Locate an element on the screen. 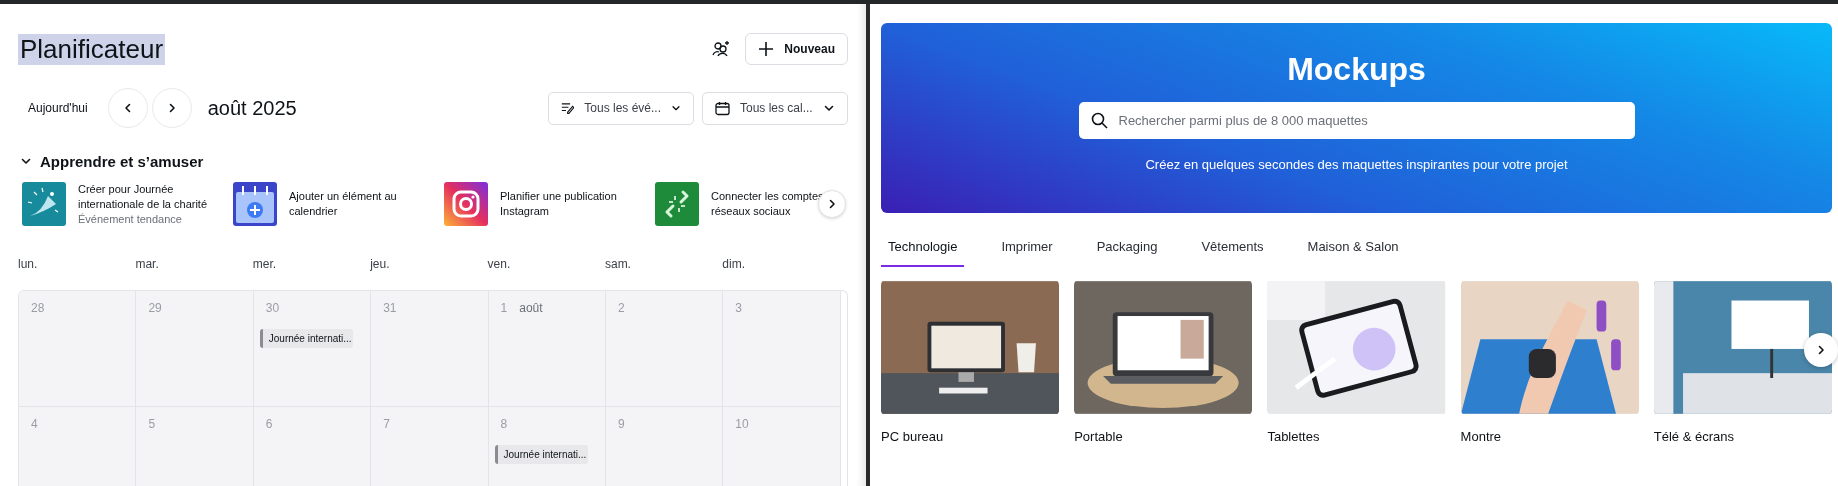 Image resolution: width=1838 pixels, height=486 pixels. search-field: Rechercher parmi plus de 8 000 maquettes is located at coordinates (1356, 120).